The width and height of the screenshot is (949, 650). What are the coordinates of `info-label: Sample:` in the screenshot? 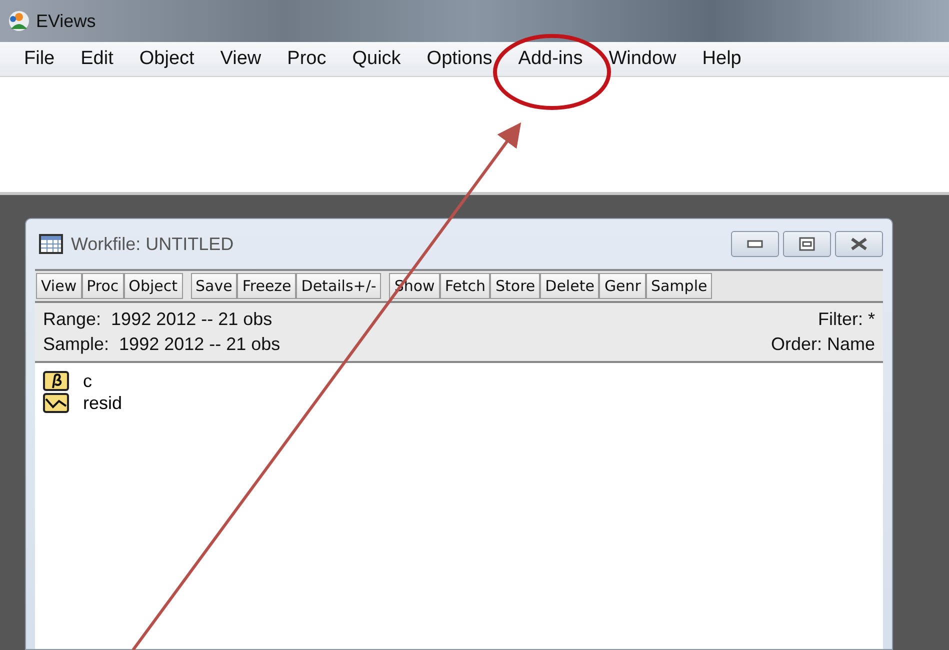 It's located at (76, 344).